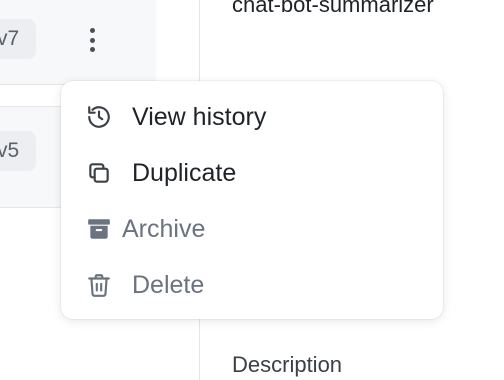  I want to click on menu-item-label: Delete, so click(168, 284).